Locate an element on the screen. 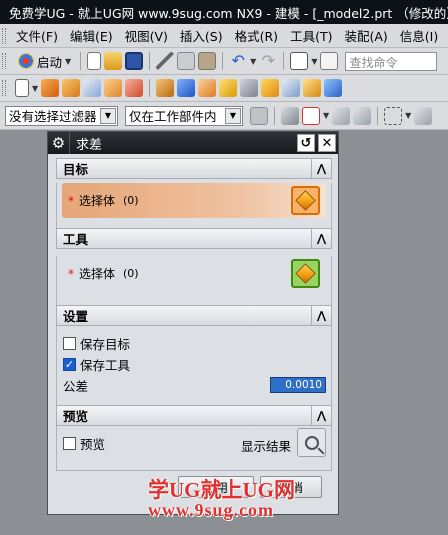 This screenshot has height=535, width=448. section-header-settings: 设置 ⋀ is located at coordinates (194, 315).